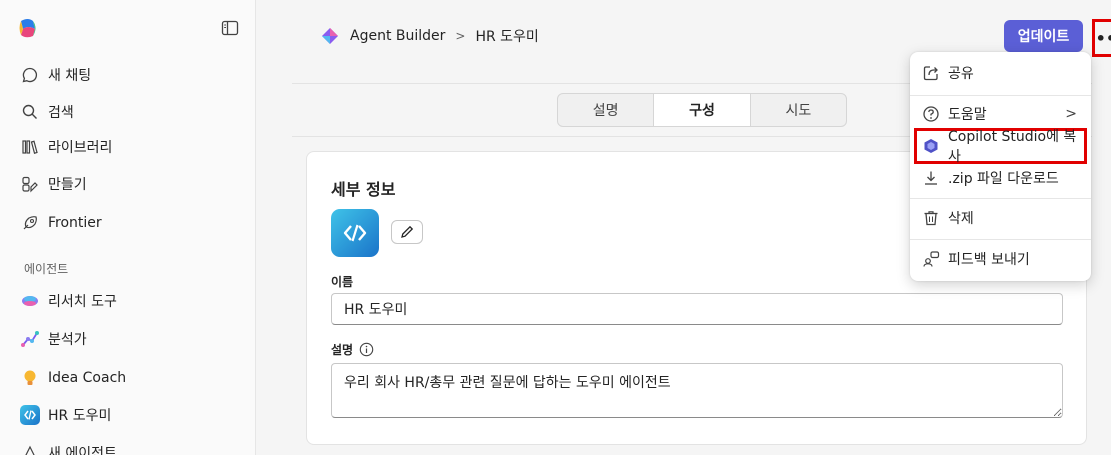 The width and height of the screenshot is (1111, 455). I want to click on description-label: 설명, so click(352, 349).